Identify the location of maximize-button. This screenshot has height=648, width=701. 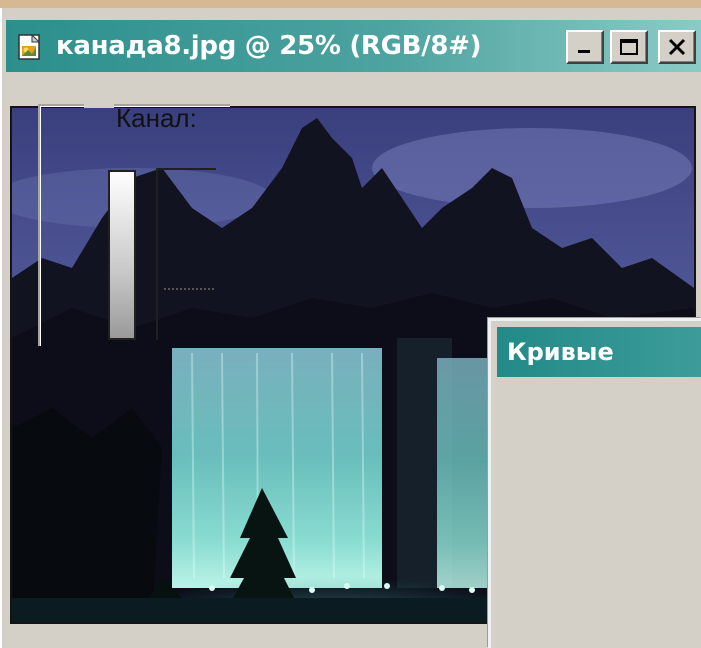
(629, 47).